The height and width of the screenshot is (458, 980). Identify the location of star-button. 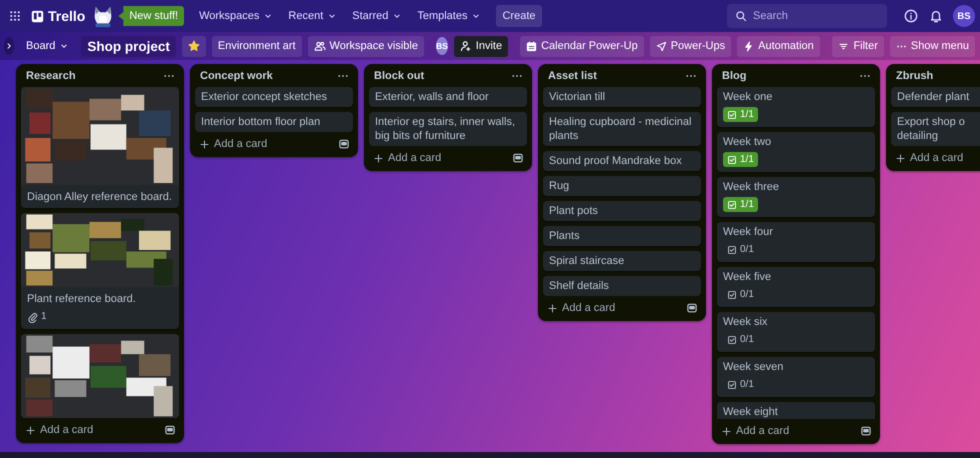
(194, 46).